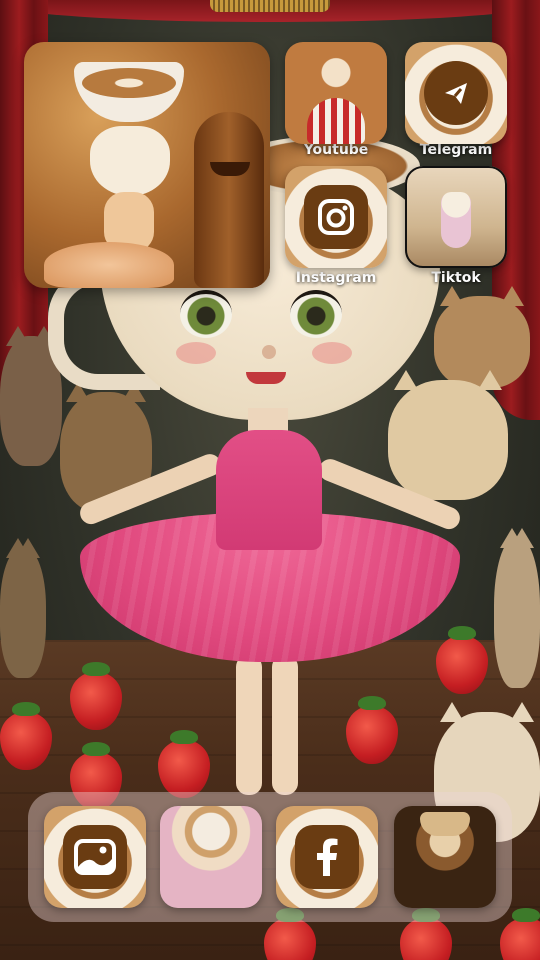 Image resolution: width=540 pixels, height=960 pixels. I want to click on app-instagram: Instagram, so click(336, 226).